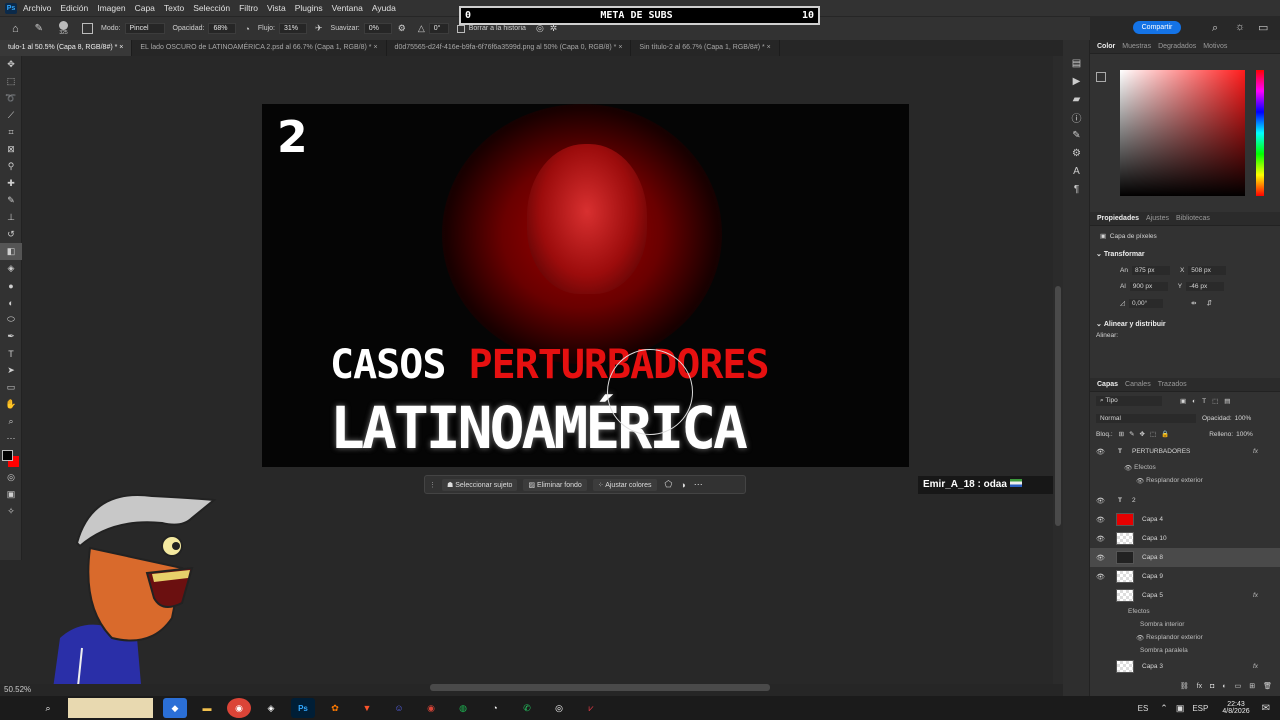 The width and height of the screenshot is (1280, 720). Describe the element at coordinates (11, 438) in the screenshot. I see `more-tools-icon: ⋯` at that location.